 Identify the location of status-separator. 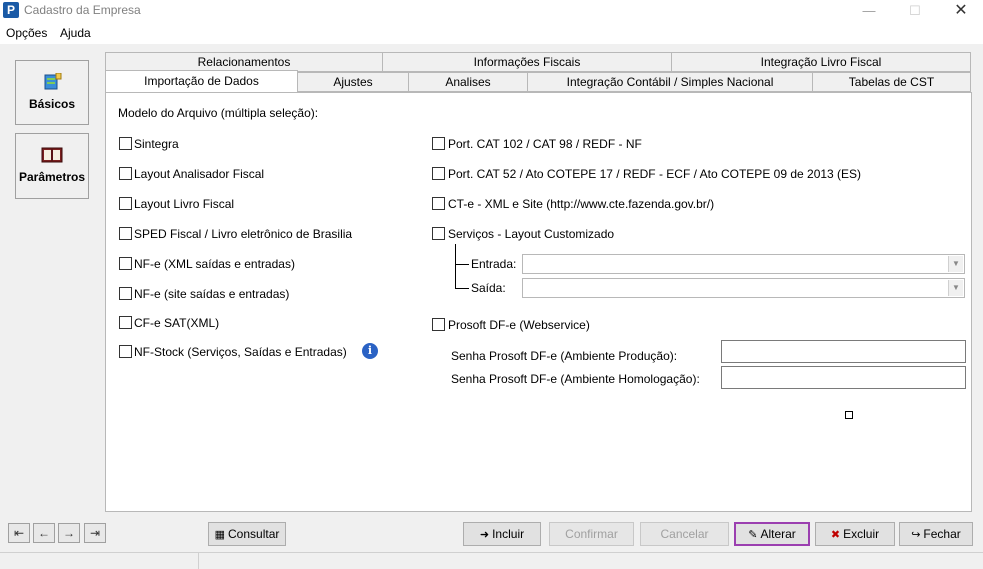
(198, 560).